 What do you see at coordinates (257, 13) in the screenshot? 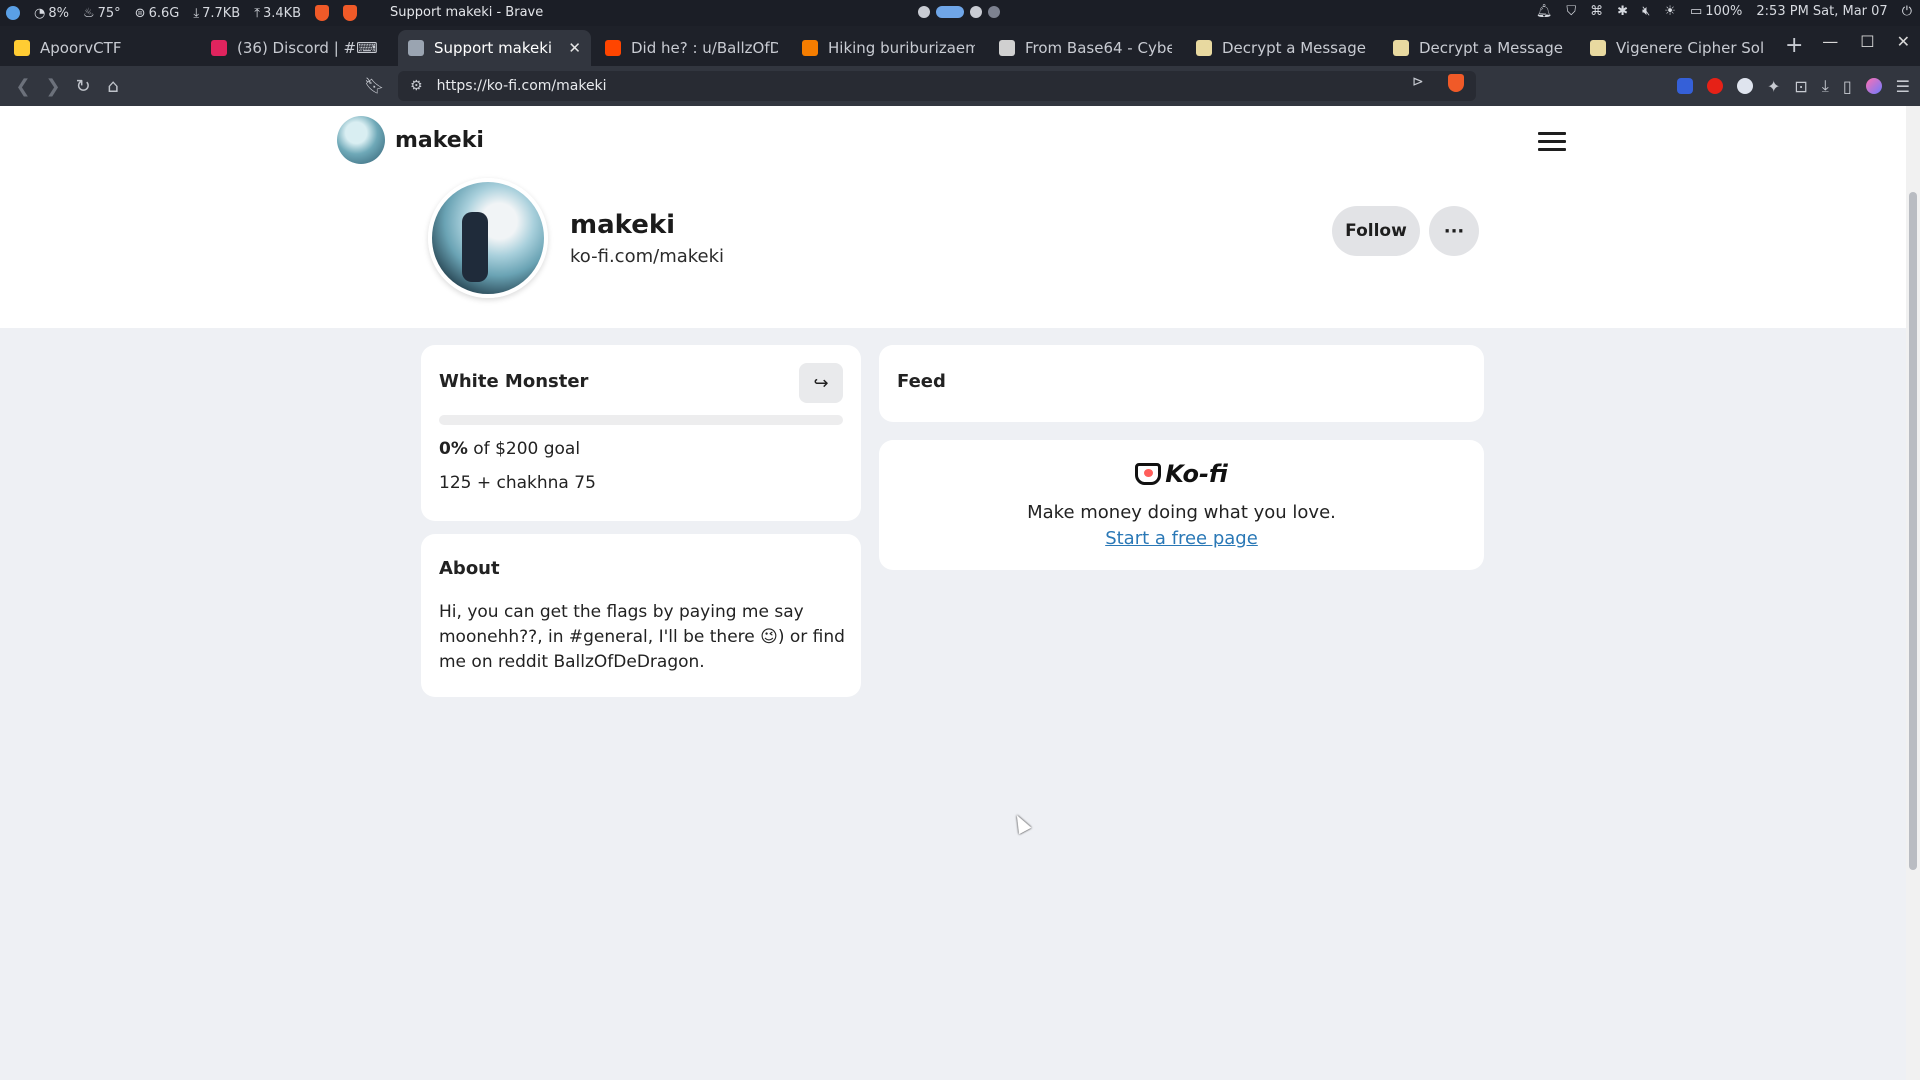
I see `upload-arrow-icon: ⤒` at bounding box center [257, 13].